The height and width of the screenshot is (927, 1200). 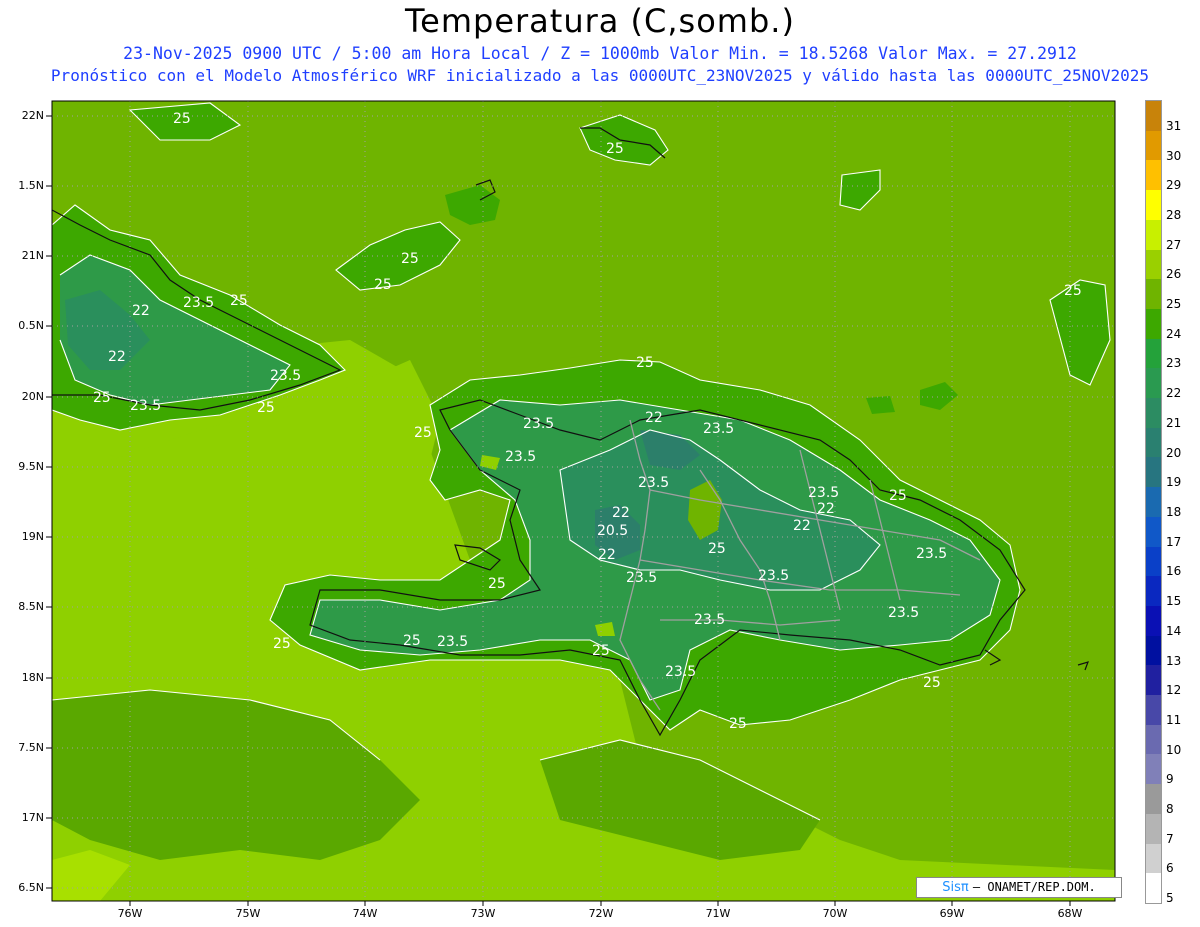 I want to click on legend-label: 23, so click(x=1174, y=363).